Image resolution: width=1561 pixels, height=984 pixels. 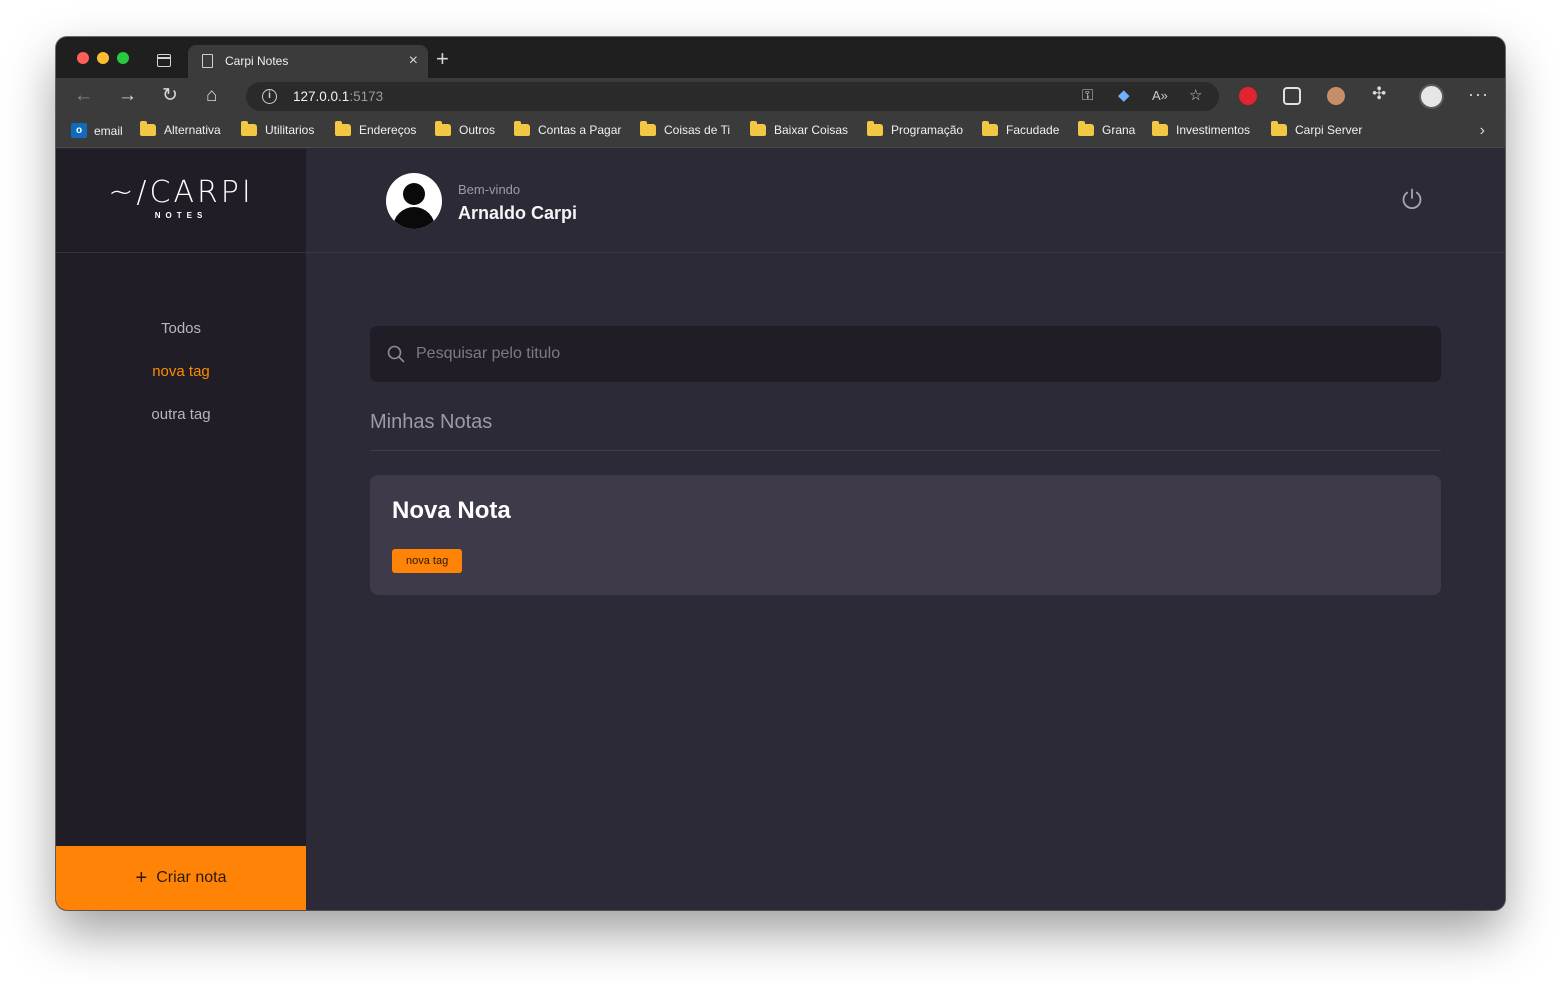 I want to click on bookmark-folder: Carpi Server, so click(x=1317, y=129).